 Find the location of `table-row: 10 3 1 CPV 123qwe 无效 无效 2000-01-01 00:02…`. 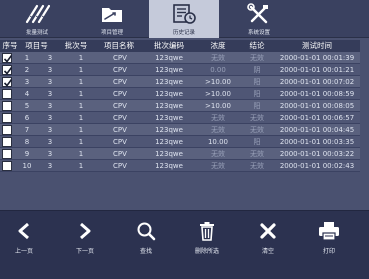

table-row: 10 3 1 CPV 123qwe 无效 无效 2000-01-01 00:02… is located at coordinates (180, 166).